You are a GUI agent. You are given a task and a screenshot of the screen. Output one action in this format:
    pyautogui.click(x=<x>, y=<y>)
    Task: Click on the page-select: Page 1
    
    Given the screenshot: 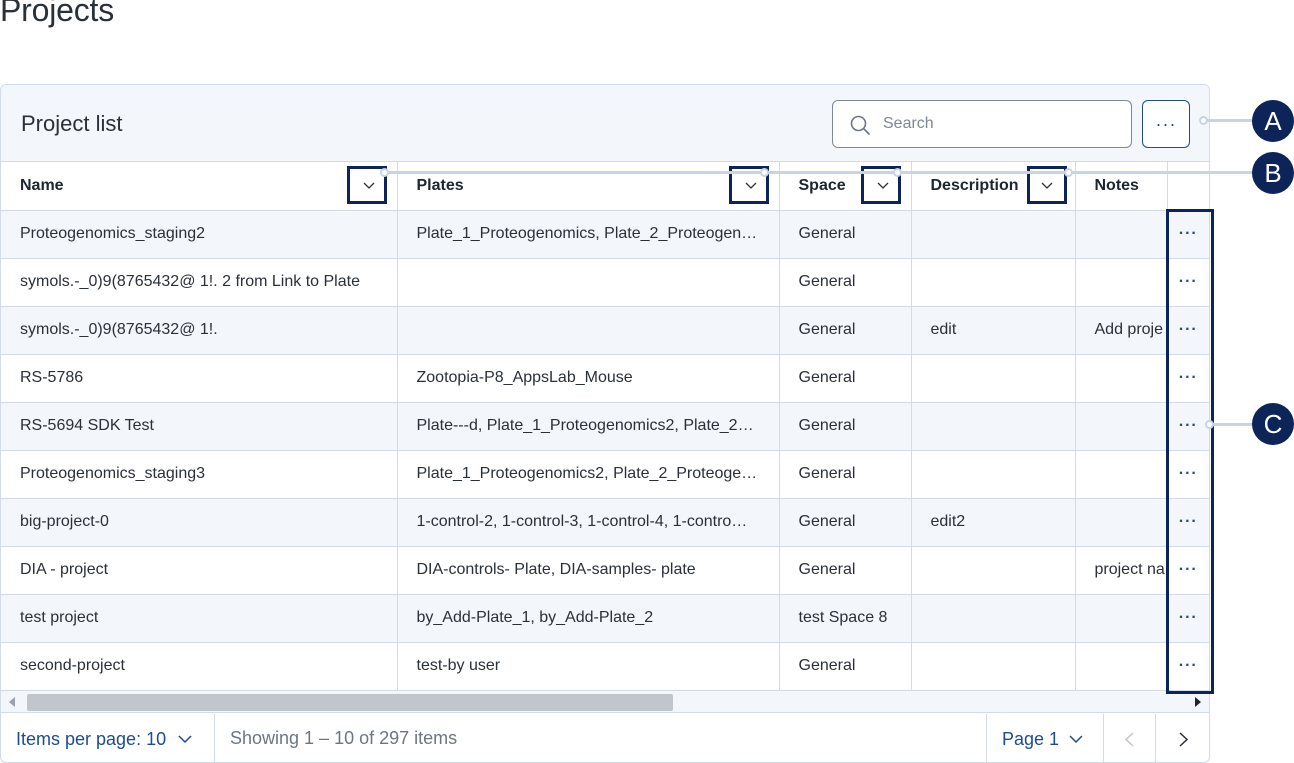 What is the action you would take?
    pyautogui.click(x=1045, y=738)
    